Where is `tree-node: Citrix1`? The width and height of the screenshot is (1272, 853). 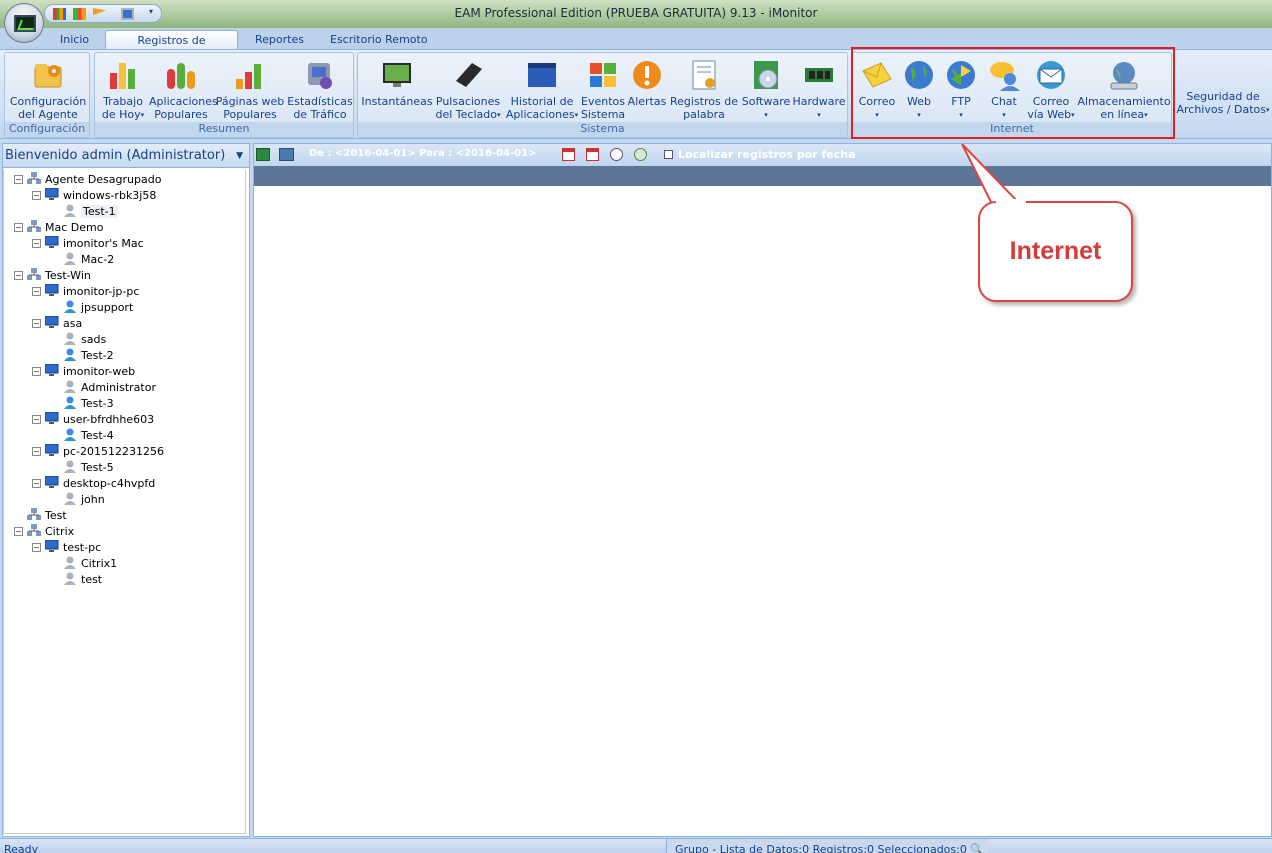 tree-node: Citrix1 is located at coordinates (83, 564).